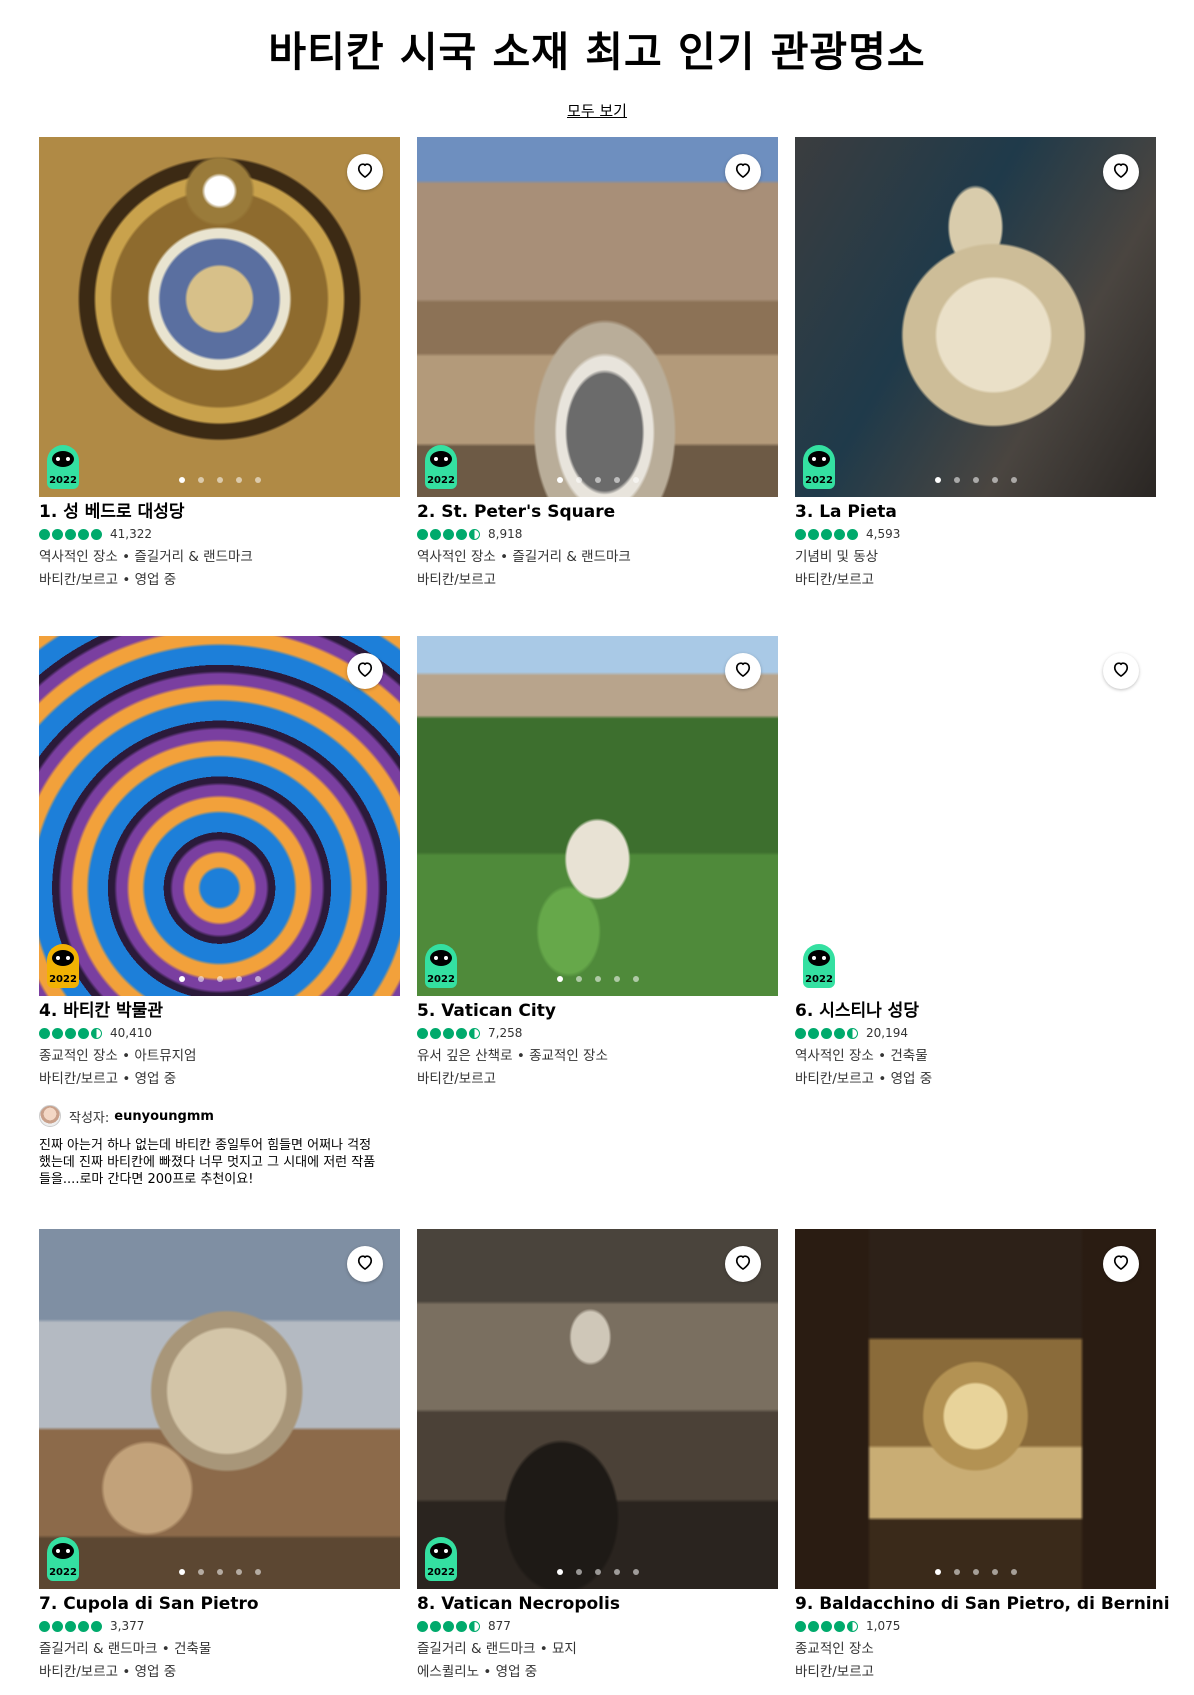  What do you see at coordinates (982, 1604) in the screenshot?
I see `attraction-name: 9. Baldacchino di San Pietro, di Bernini` at bounding box center [982, 1604].